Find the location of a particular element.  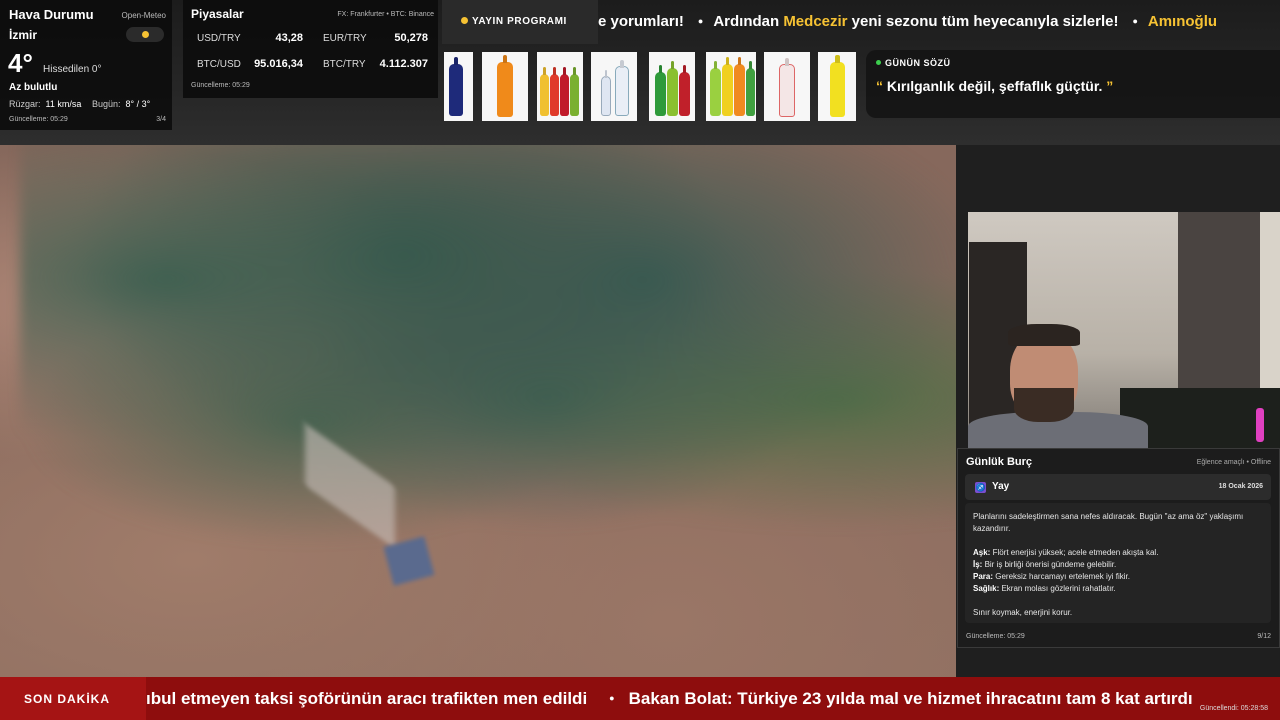

weather-provider: Open-Meteo is located at coordinates (143, 15).